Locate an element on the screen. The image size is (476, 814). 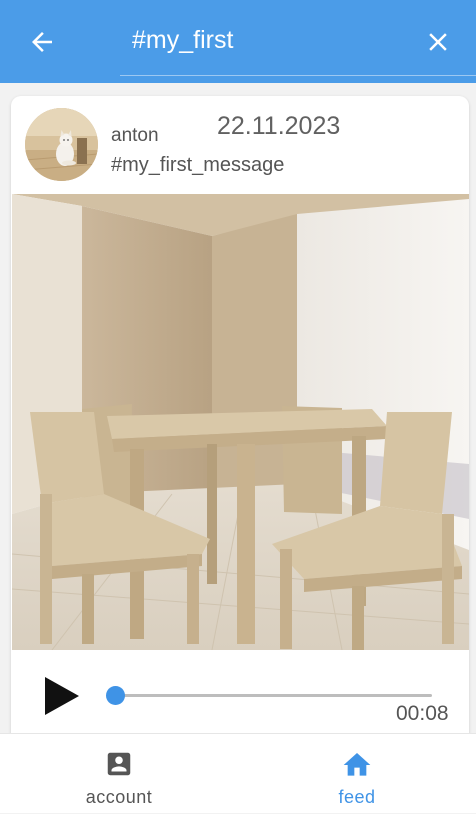
bottom-navigation: account feed is located at coordinates (238, 773).